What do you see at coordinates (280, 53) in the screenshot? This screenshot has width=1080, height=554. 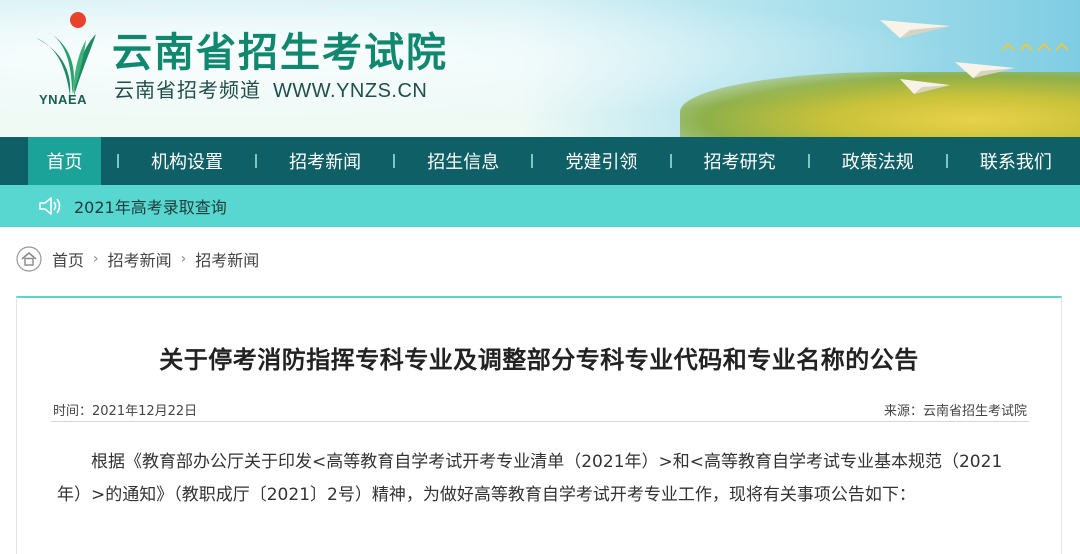 I see `site-title: 云南省招生考试院` at bounding box center [280, 53].